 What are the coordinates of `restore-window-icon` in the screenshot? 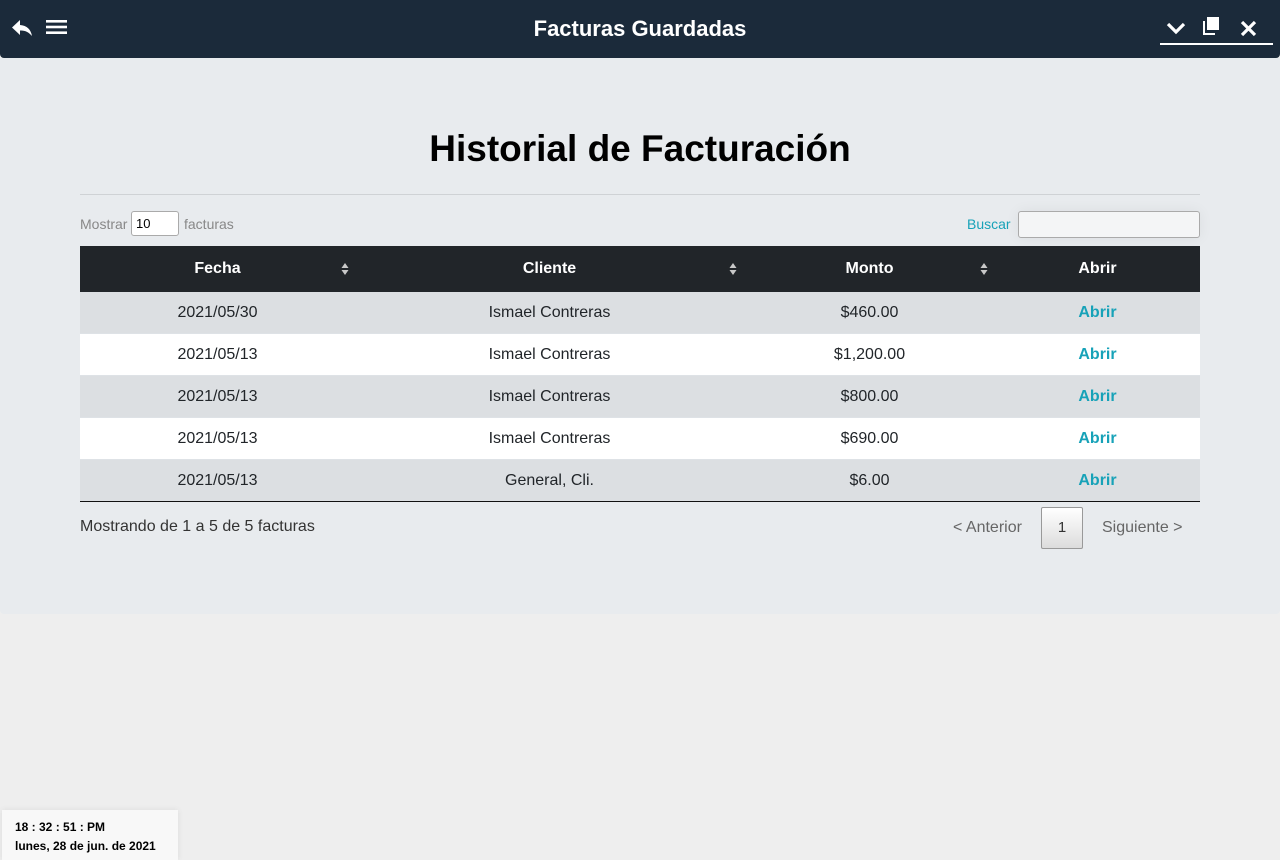 It's located at (1211, 25).